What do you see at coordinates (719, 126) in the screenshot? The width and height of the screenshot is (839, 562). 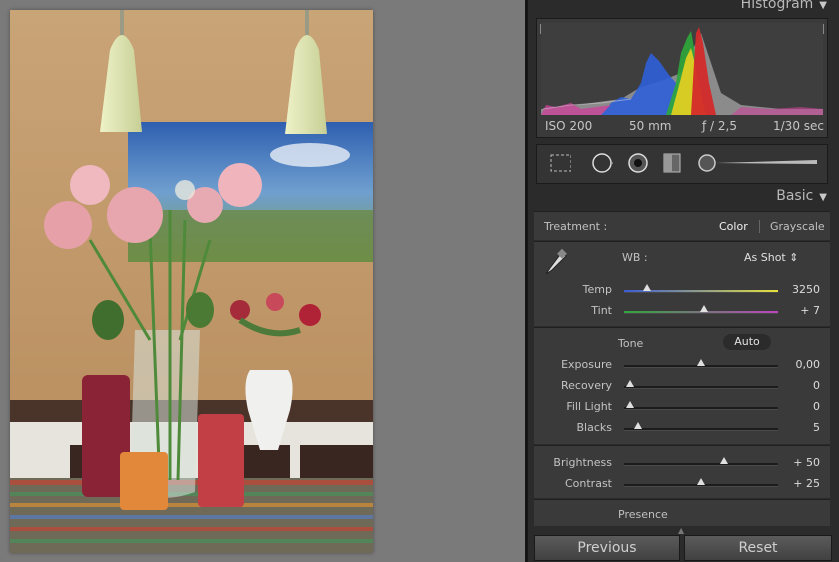 I see `aperture-readout: ƒ / 2,5` at bounding box center [719, 126].